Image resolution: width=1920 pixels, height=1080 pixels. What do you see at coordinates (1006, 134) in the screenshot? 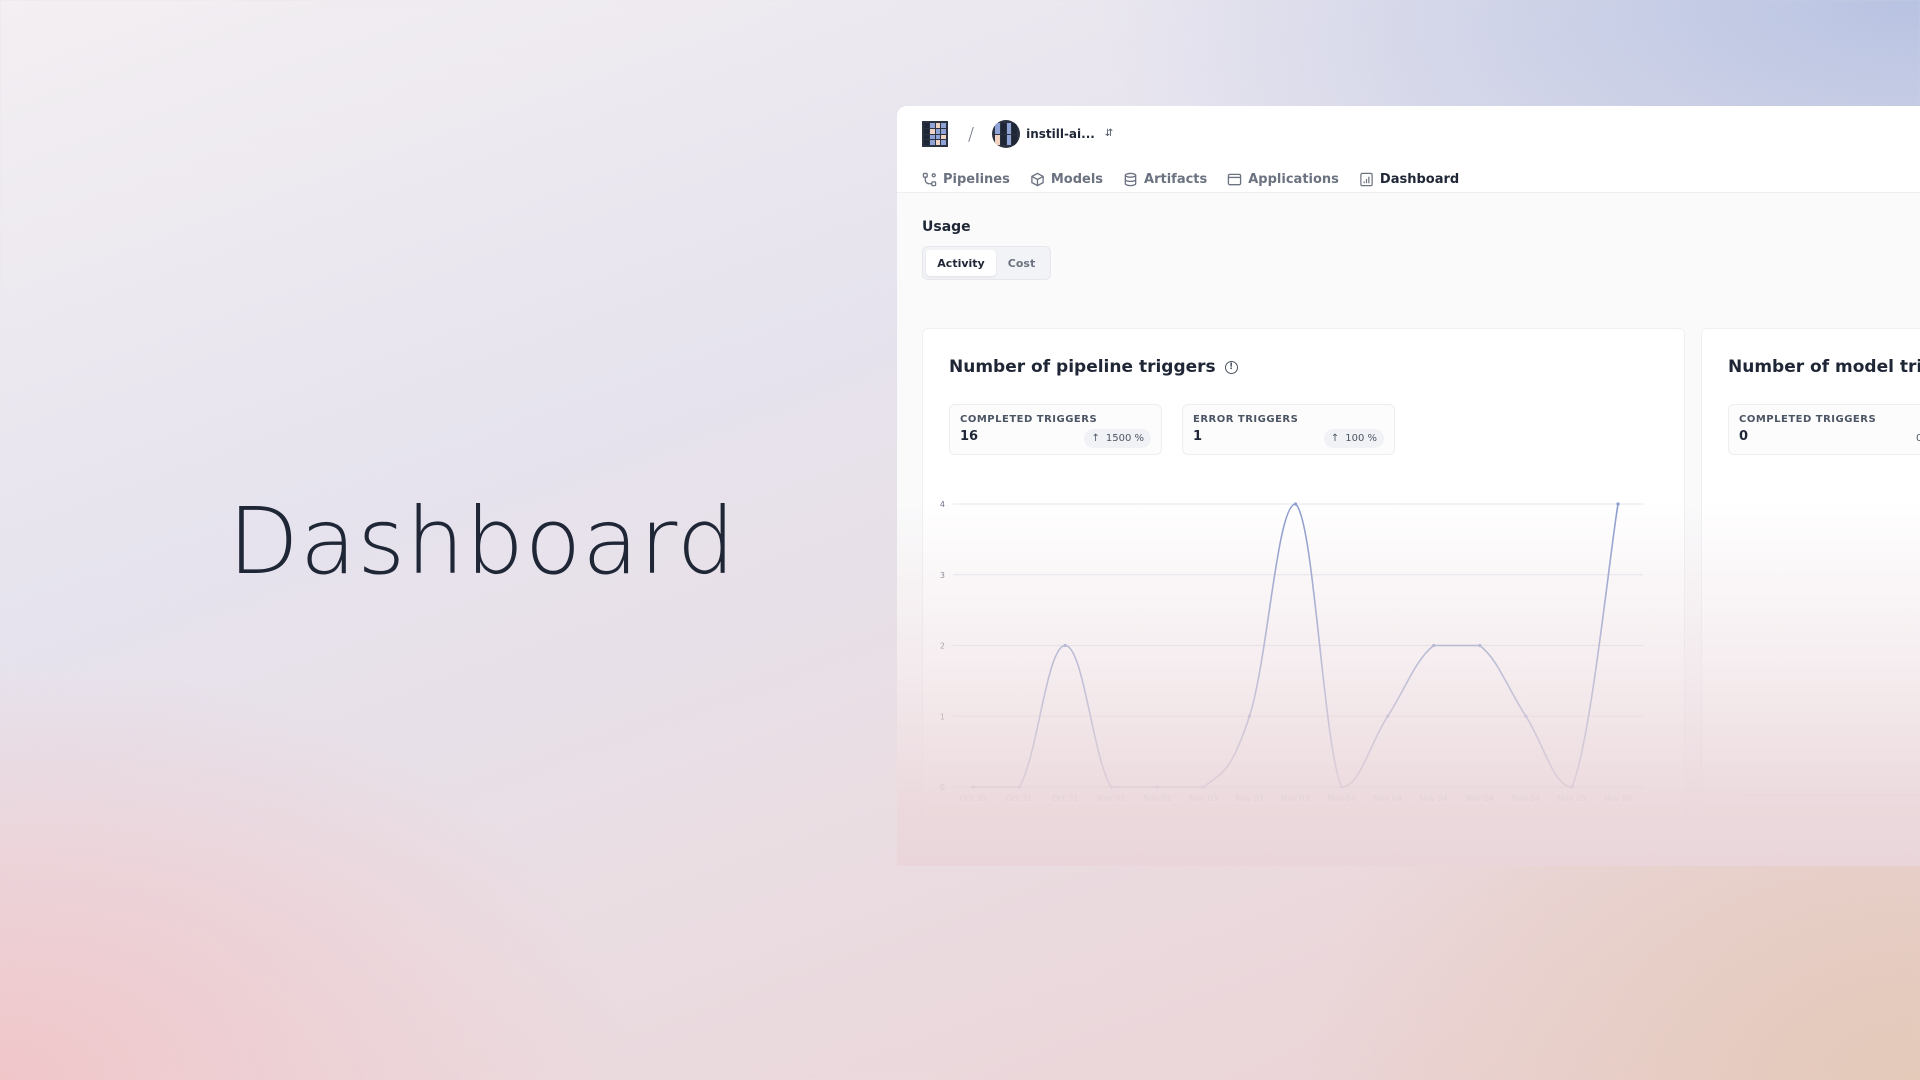
I see `owner-avatar` at bounding box center [1006, 134].